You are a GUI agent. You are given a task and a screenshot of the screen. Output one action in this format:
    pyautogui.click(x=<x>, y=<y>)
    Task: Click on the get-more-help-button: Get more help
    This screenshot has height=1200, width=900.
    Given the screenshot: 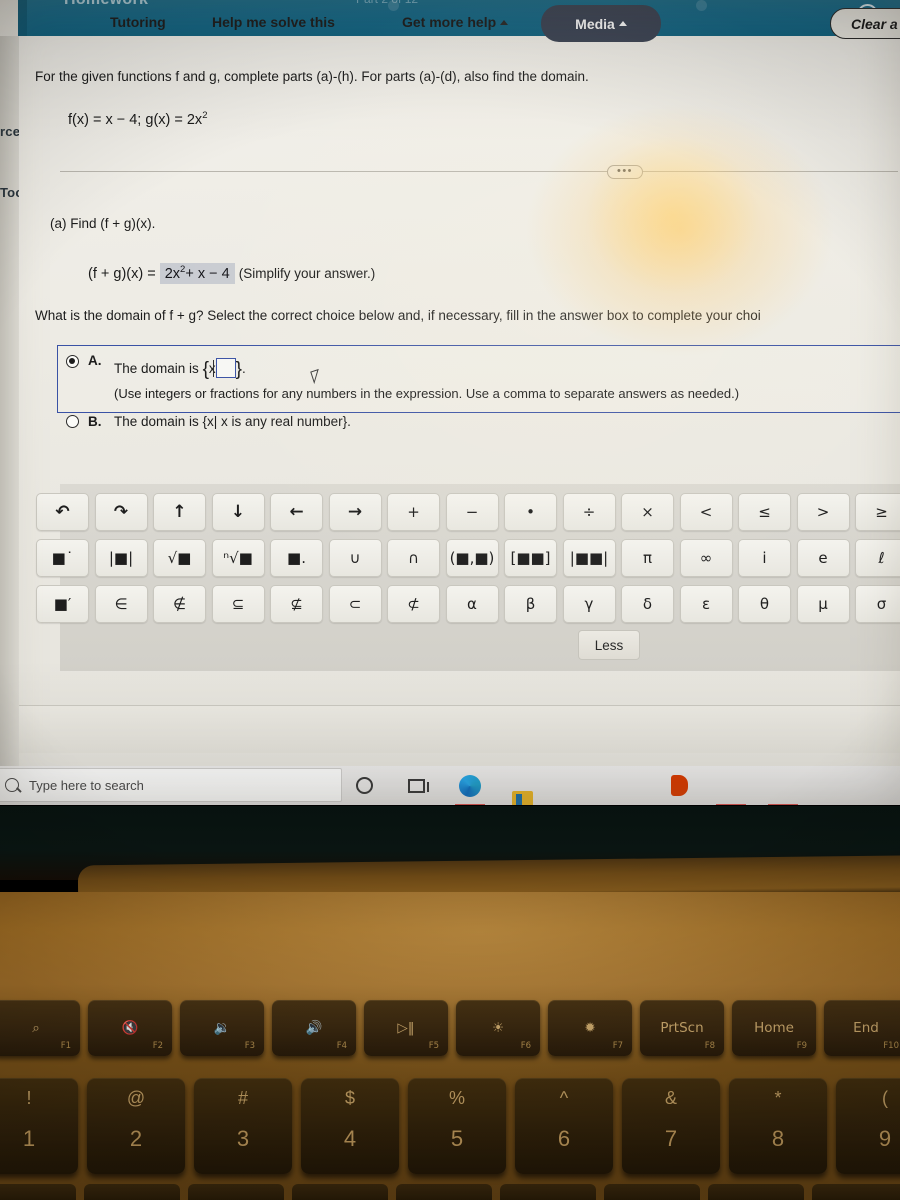 What is the action you would take?
    pyautogui.click(x=455, y=22)
    